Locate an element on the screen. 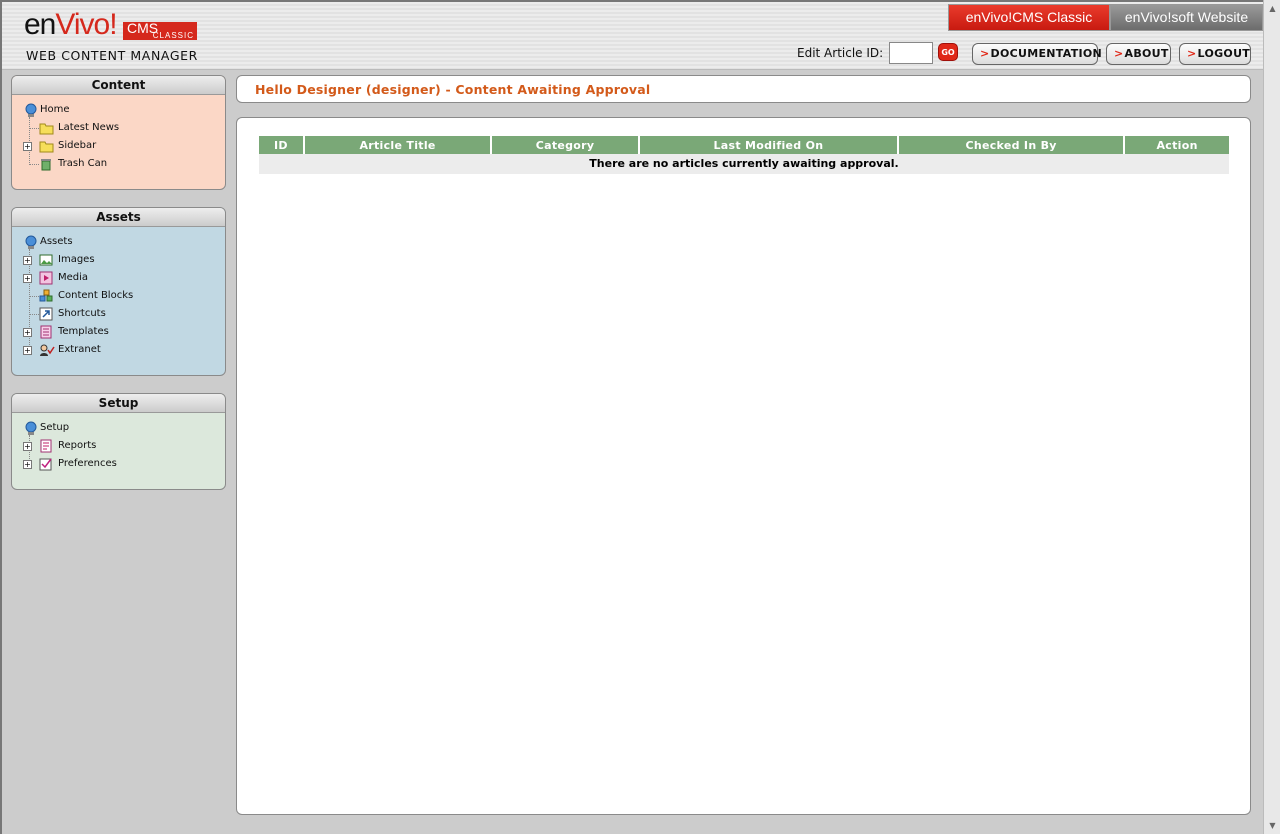 Image resolution: width=1280 pixels, height=834 pixels. about-button: >ABOUT is located at coordinates (1138, 54).